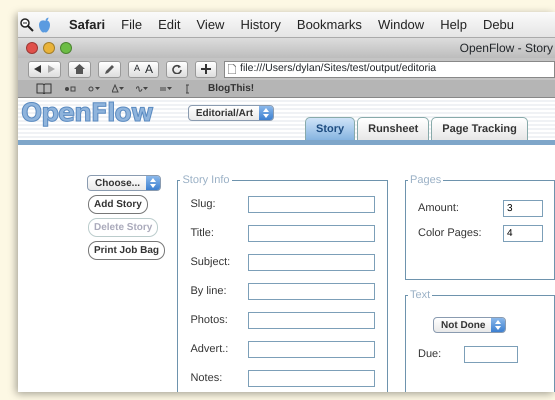 Image resolution: width=555 pixels, height=400 pixels. I want to click on menu-item: Edit, so click(169, 24).